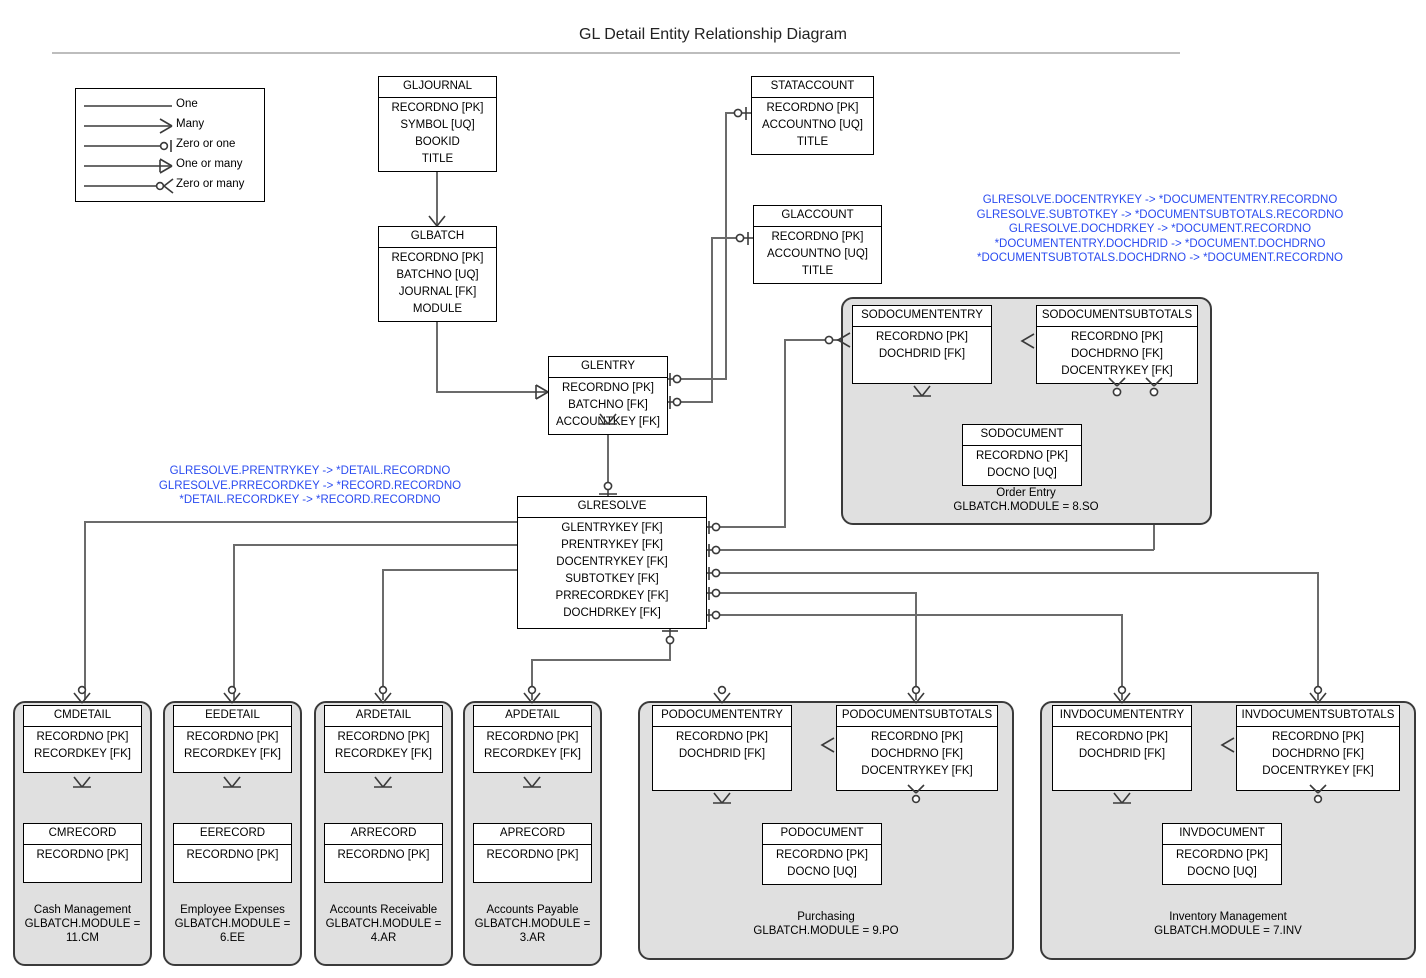 This screenshot has height=978, width=1426. What do you see at coordinates (713, 34) in the screenshot?
I see `page-title: GL Detail Entity Relationship Diagram` at bounding box center [713, 34].